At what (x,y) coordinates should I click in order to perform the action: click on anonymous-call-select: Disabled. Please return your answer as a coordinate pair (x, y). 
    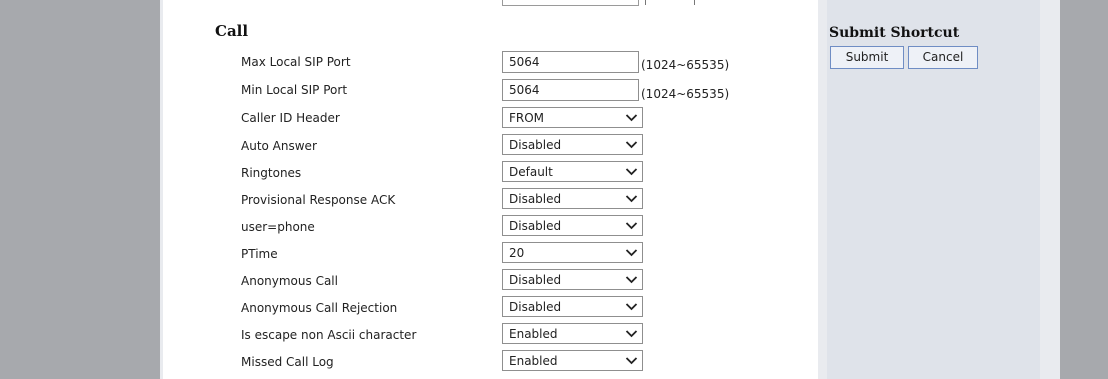
    Looking at the image, I should click on (572, 279).